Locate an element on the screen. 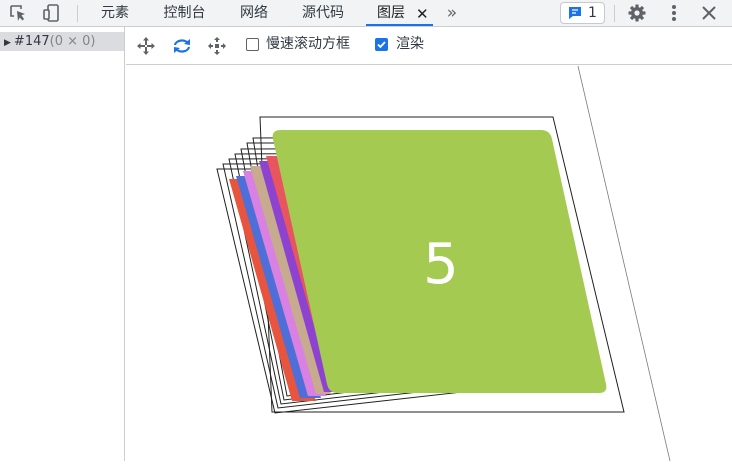  more-tabs-icon: » is located at coordinates (452, 13).